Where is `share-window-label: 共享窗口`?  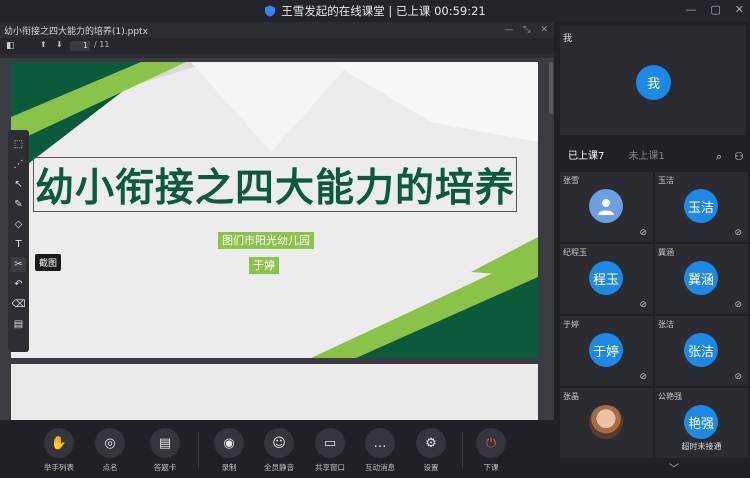
share-window-label: 共享窗口 is located at coordinates (330, 467).